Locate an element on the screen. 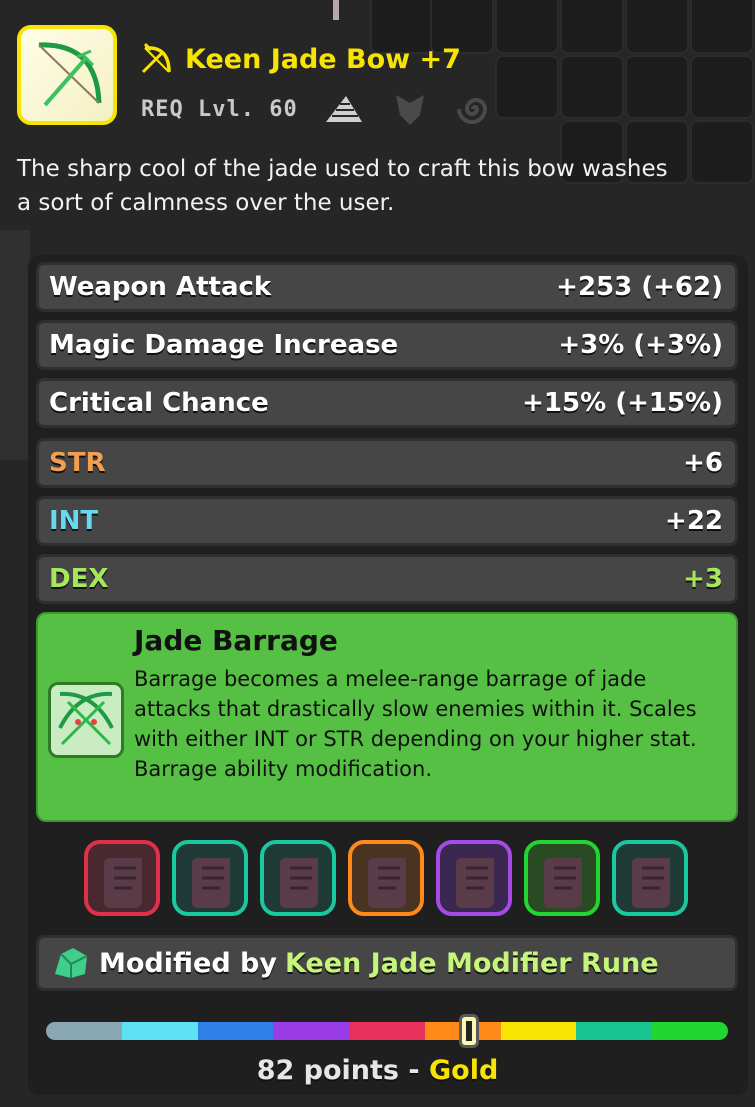  stat-value: +253 (+62) is located at coordinates (639, 287).